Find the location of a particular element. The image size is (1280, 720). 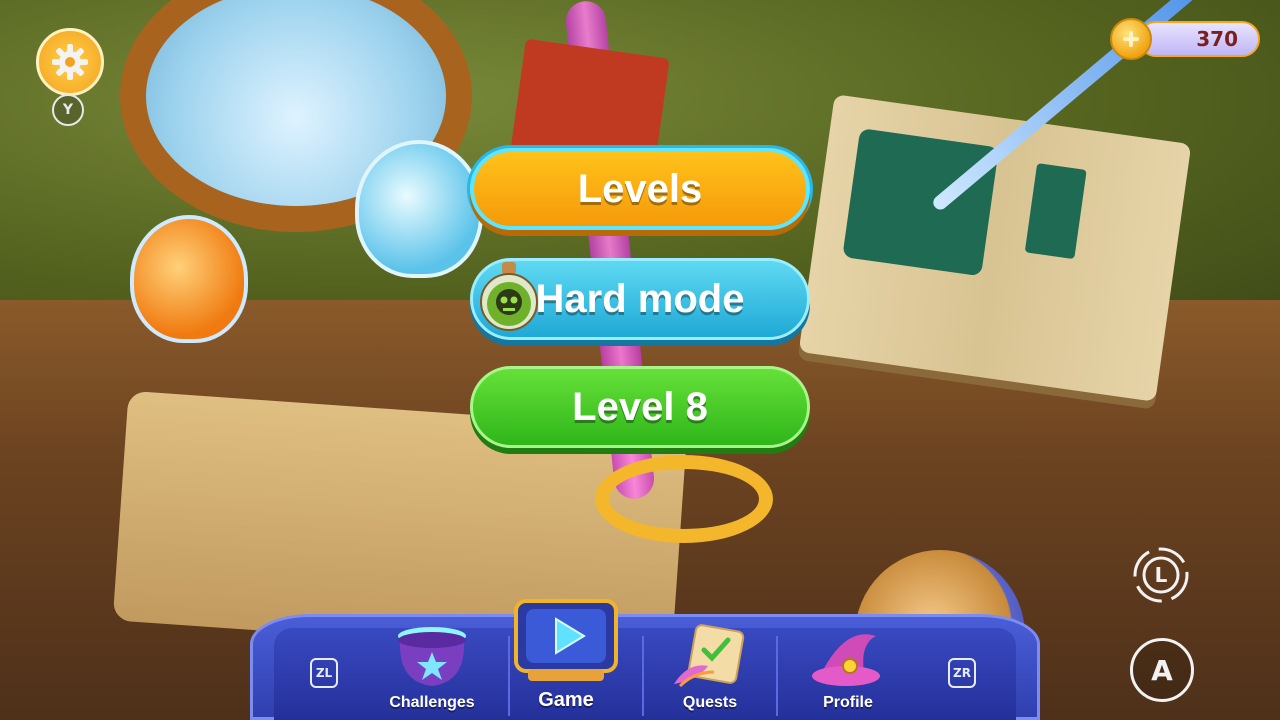

continue-level-button: Level 8 is located at coordinates (640, 407).